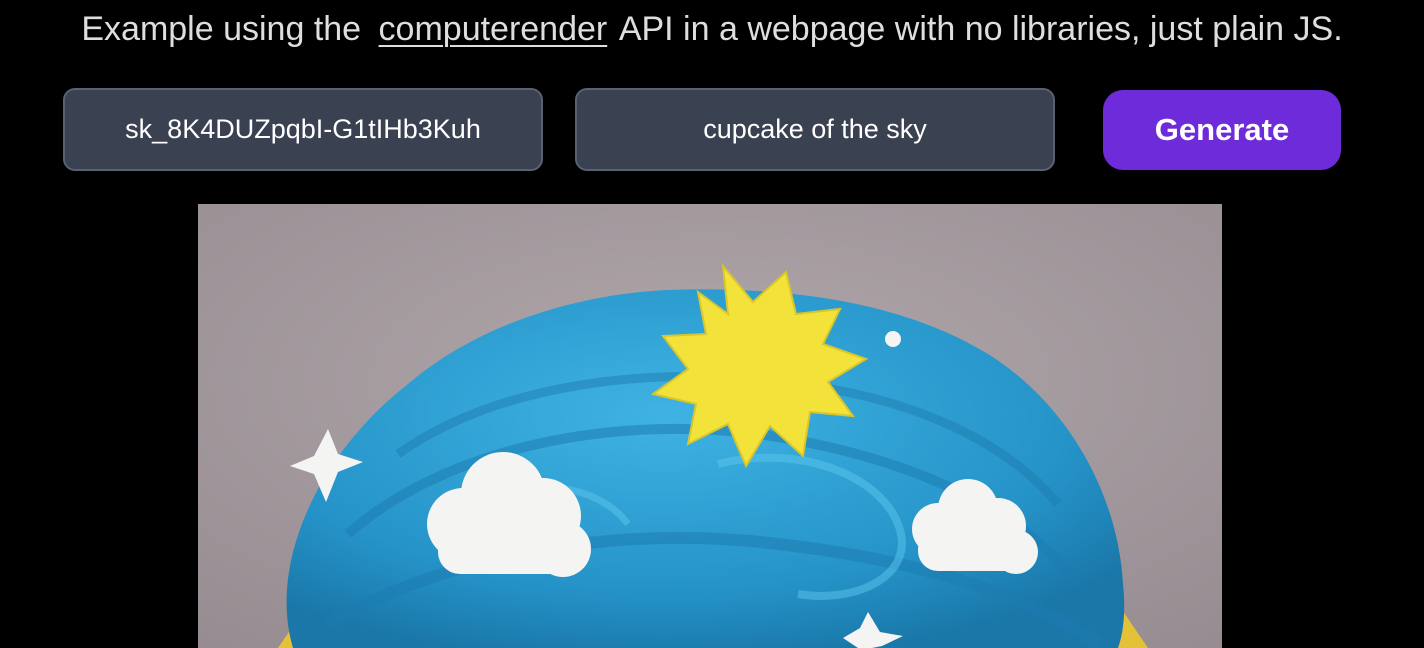  Describe the element at coordinates (221, 29) in the screenshot. I see `intro-before-link: Example using the` at that location.